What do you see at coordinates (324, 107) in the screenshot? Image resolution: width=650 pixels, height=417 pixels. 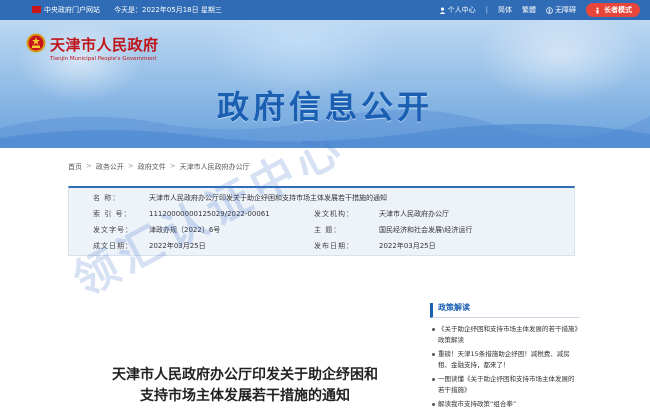 I see `banner-title: 政府信息公开` at bounding box center [324, 107].